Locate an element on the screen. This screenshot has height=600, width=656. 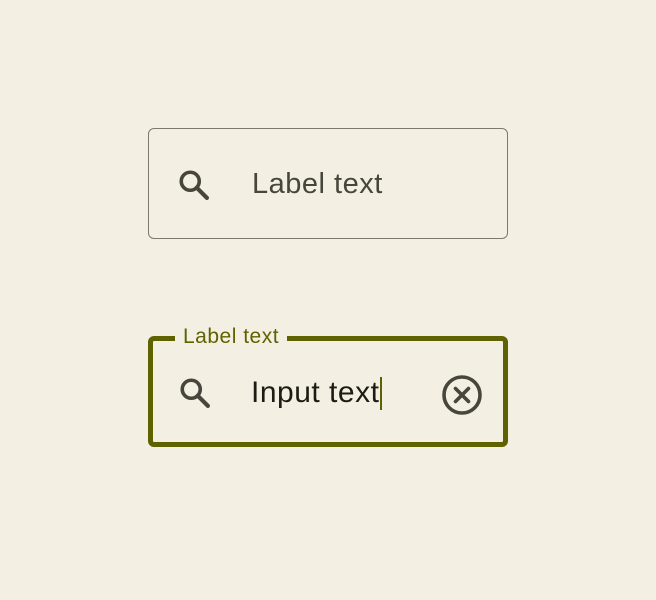
search-field-placeholder: Label text is located at coordinates (317, 184).